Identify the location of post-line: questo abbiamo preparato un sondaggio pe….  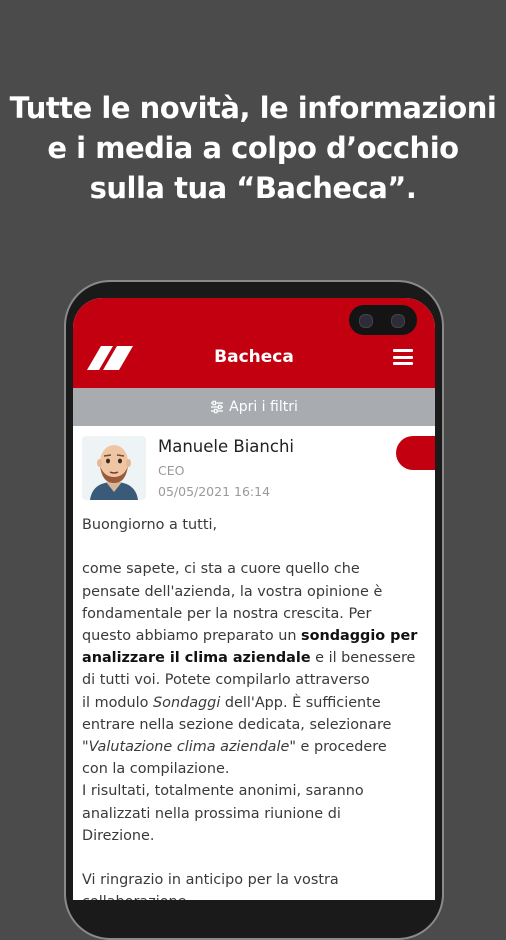
(250, 636).